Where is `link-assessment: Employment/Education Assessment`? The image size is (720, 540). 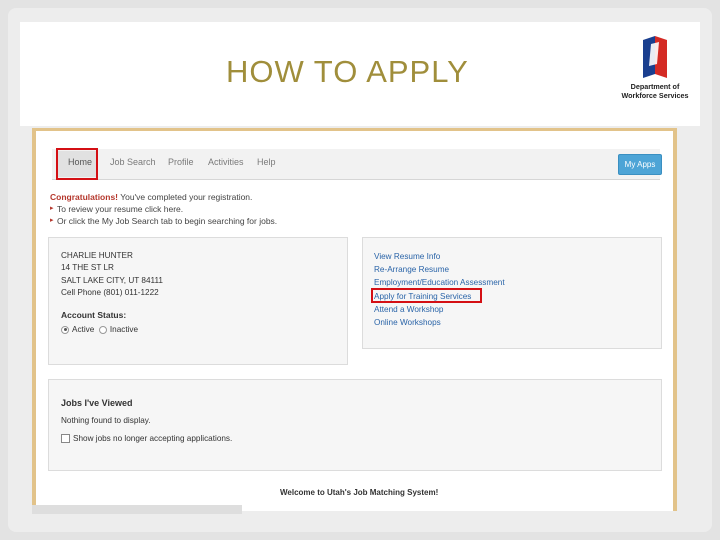 link-assessment: Employment/Education Assessment is located at coordinates (439, 282).